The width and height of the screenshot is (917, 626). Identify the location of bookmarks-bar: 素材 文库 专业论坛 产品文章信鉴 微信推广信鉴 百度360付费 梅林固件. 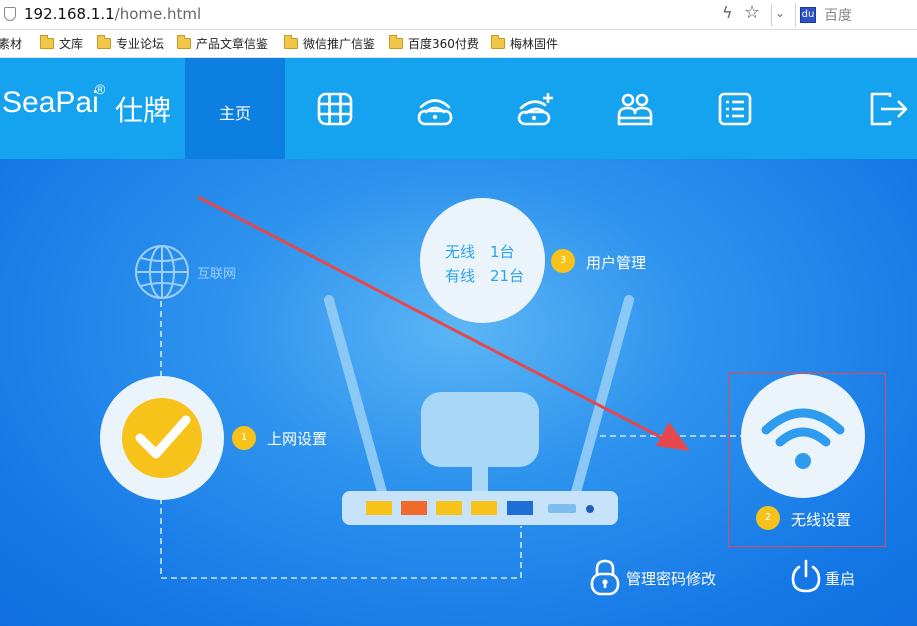
(458, 44).